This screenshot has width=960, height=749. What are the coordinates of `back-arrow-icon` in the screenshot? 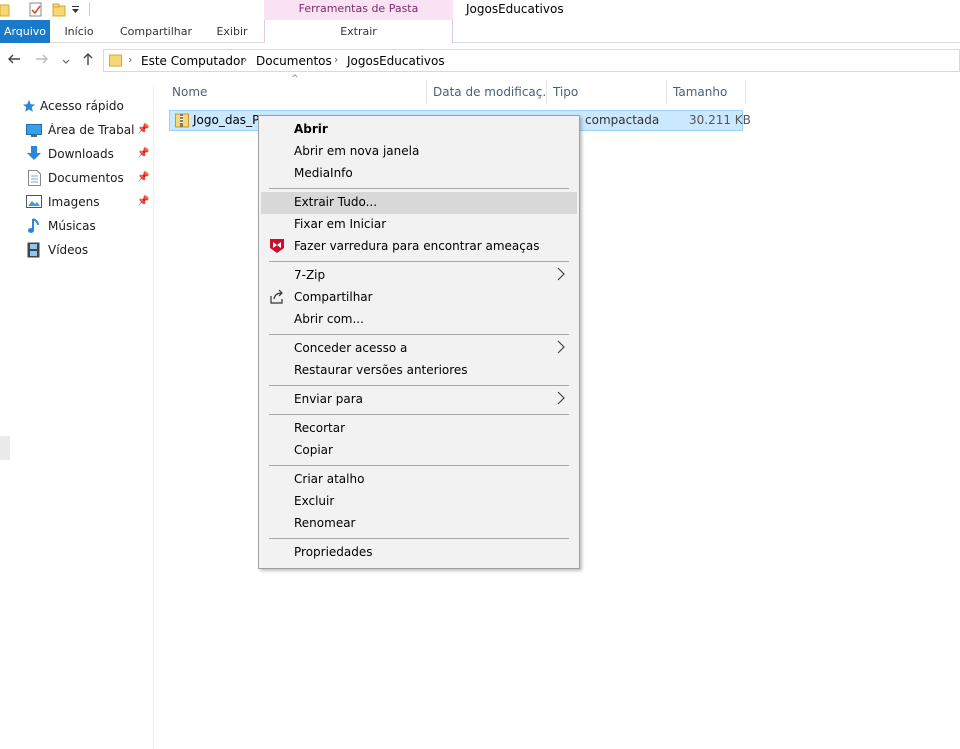 It's located at (14, 61).